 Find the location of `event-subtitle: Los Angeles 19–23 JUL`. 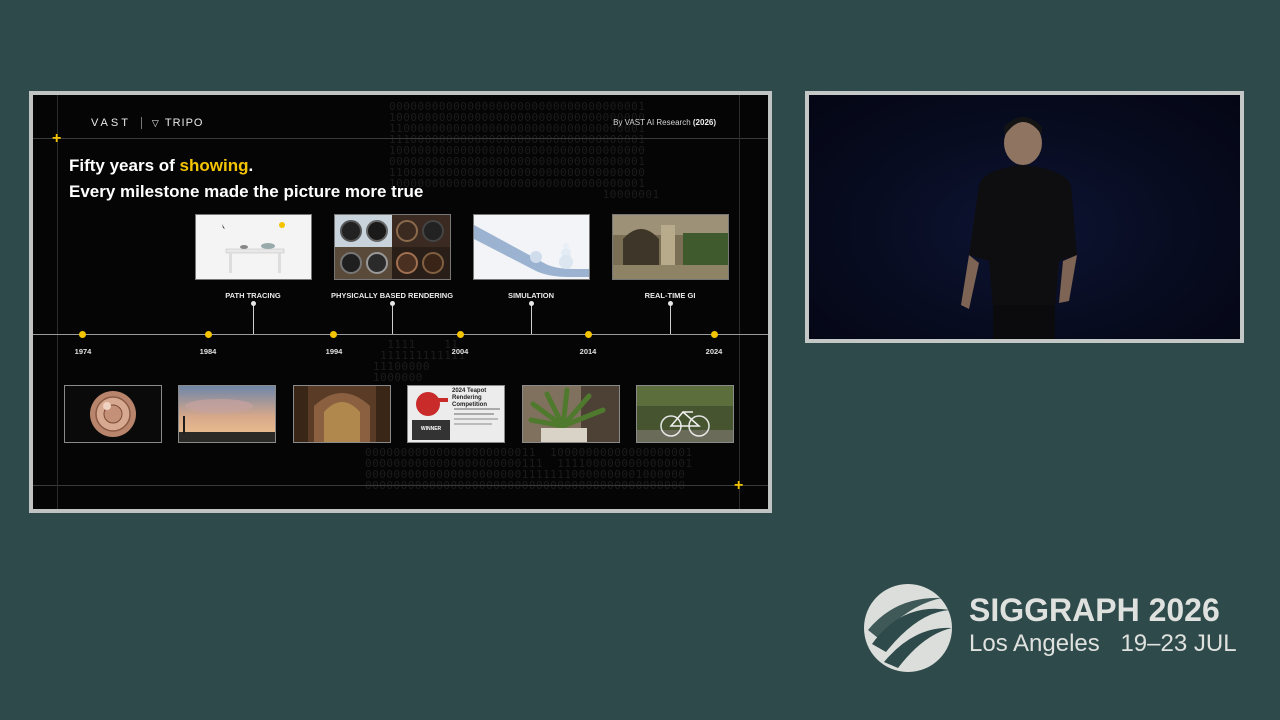

event-subtitle: Los Angeles 19–23 JUL is located at coordinates (1103, 644).